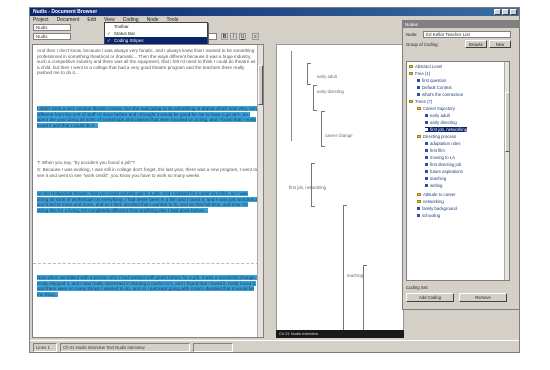 This screenshot has height=370, width=550. I want to click on margin-label: teaching, so click(355, 275).